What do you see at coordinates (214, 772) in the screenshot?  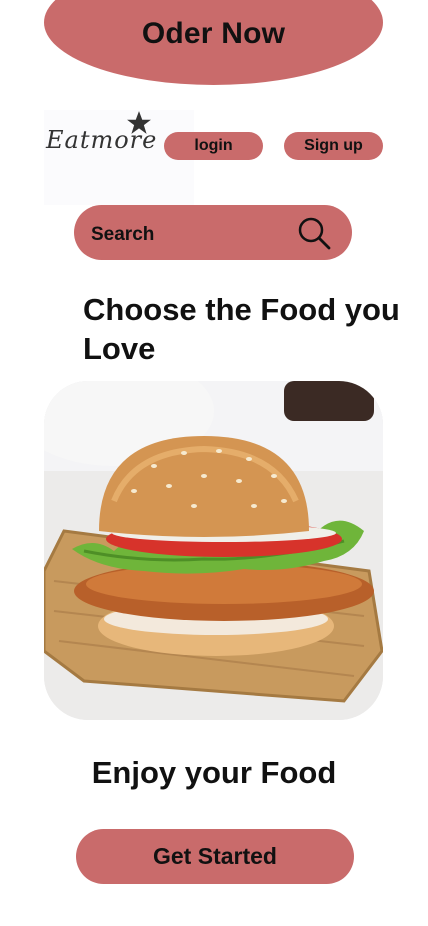 I see `subheadline: Enjoy your Food` at bounding box center [214, 772].